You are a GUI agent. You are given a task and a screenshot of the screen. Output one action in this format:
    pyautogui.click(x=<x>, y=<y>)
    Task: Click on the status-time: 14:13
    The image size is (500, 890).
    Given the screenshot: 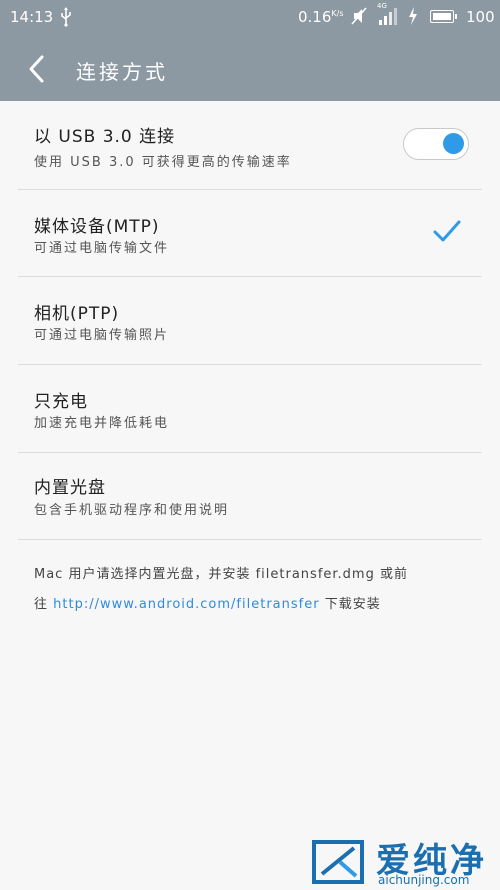 What is the action you would take?
    pyautogui.click(x=32, y=17)
    